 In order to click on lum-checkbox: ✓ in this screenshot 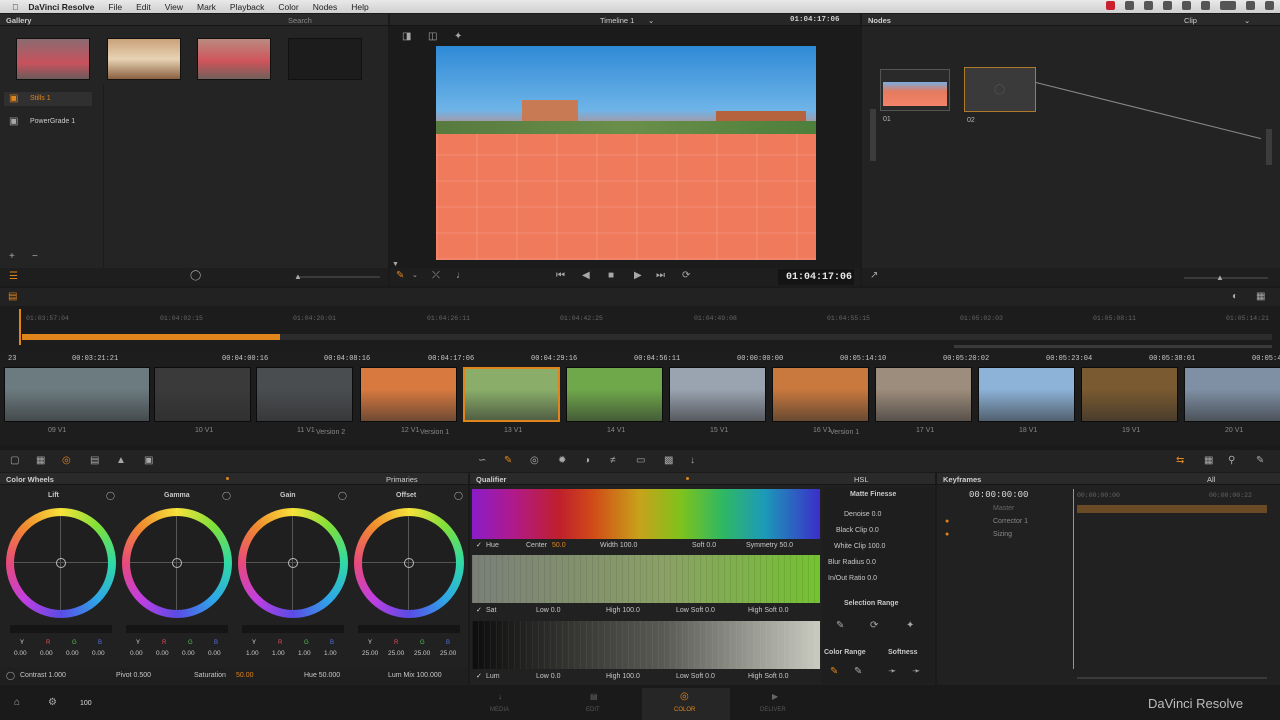, I will do `click(479, 676)`.